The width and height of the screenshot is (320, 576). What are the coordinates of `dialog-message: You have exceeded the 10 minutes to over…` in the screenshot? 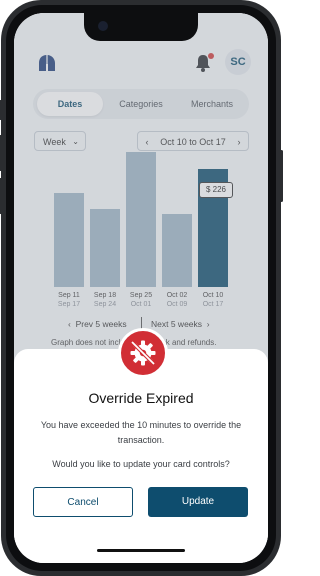 It's located at (141, 432).